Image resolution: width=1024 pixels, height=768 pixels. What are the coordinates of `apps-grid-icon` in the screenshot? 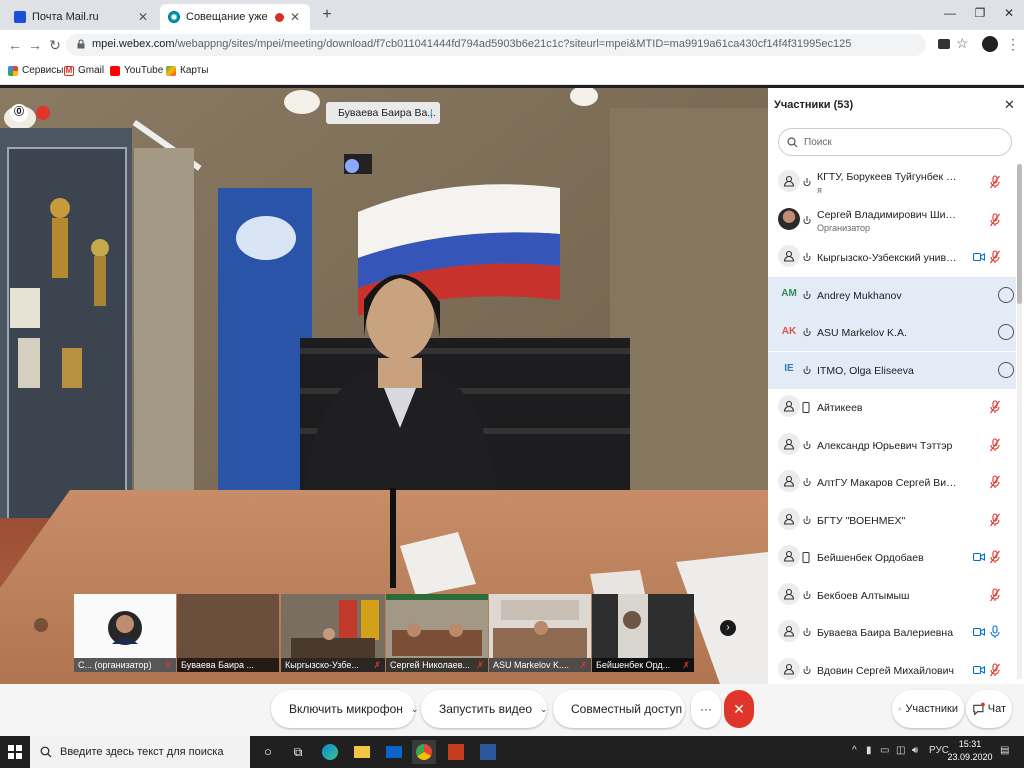 It's located at (13, 70).